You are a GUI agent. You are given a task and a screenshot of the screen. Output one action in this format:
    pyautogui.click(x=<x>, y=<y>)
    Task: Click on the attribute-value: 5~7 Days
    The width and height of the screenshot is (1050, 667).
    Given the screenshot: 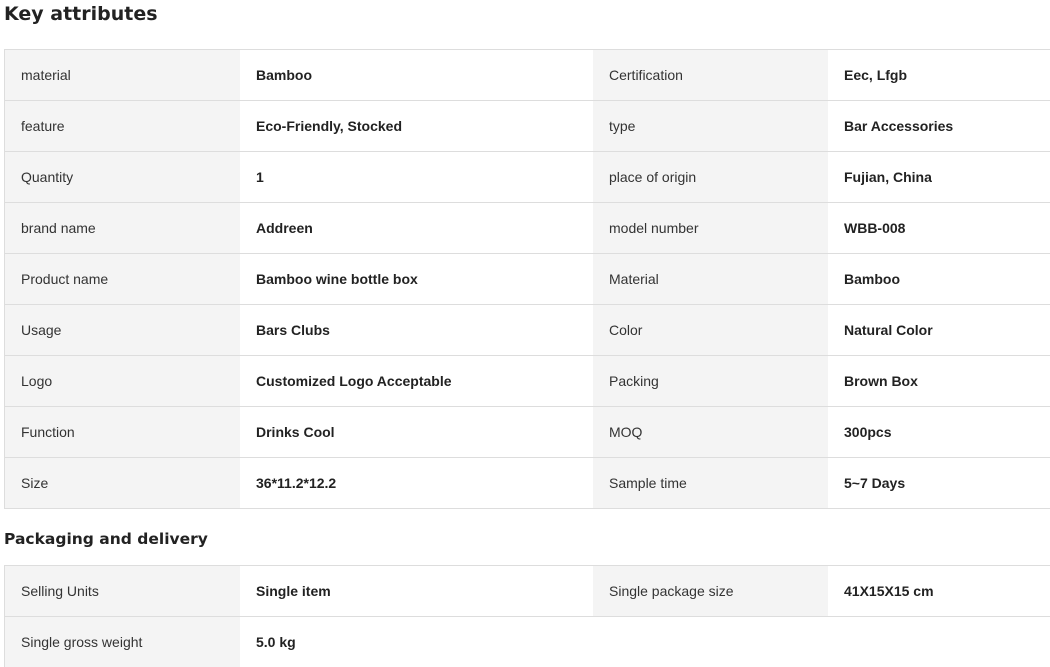 What is the action you would take?
    pyautogui.click(x=939, y=483)
    